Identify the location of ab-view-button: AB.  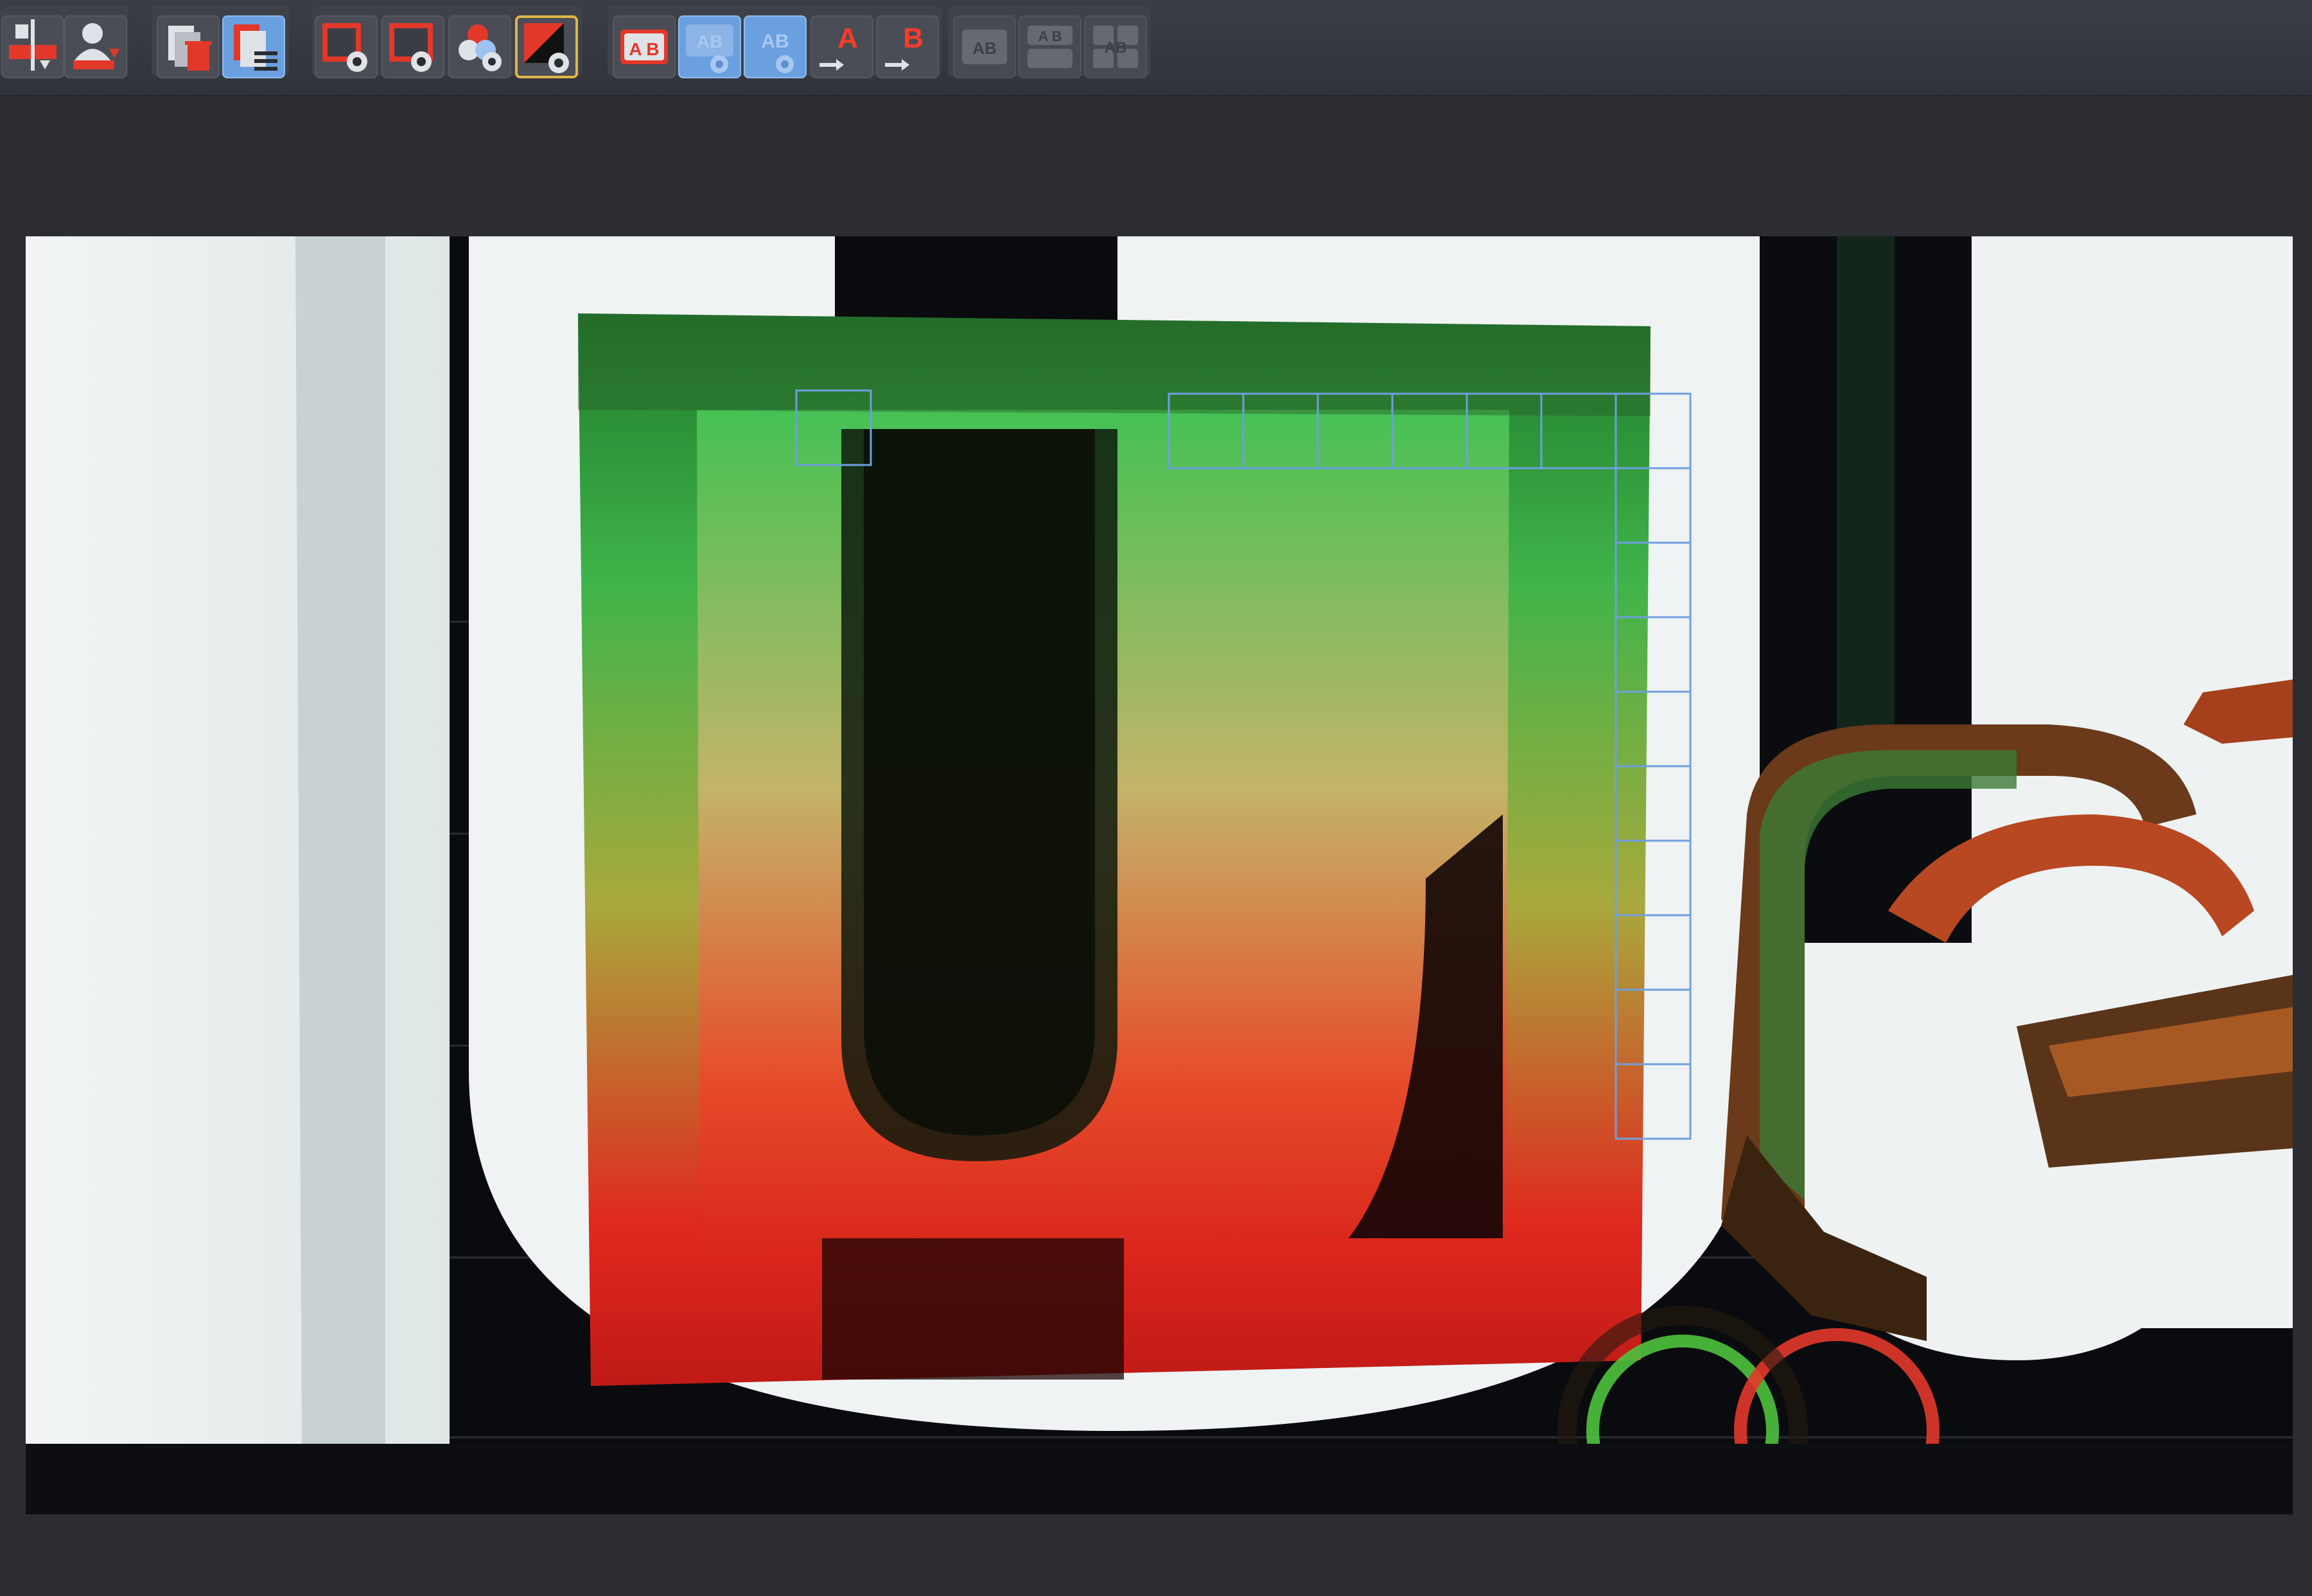
(710, 46).